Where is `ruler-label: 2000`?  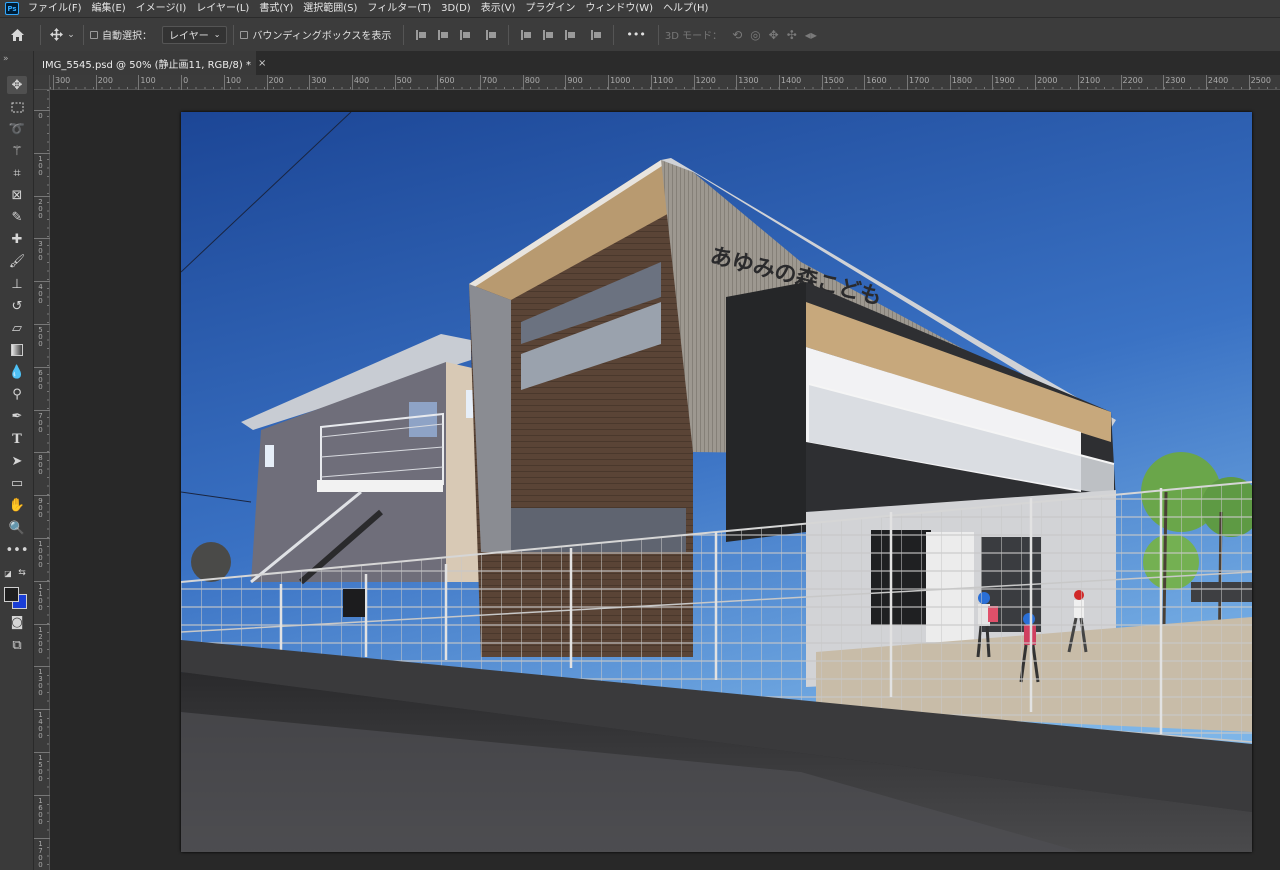 ruler-label: 2000 is located at coordinates (1047, 80).